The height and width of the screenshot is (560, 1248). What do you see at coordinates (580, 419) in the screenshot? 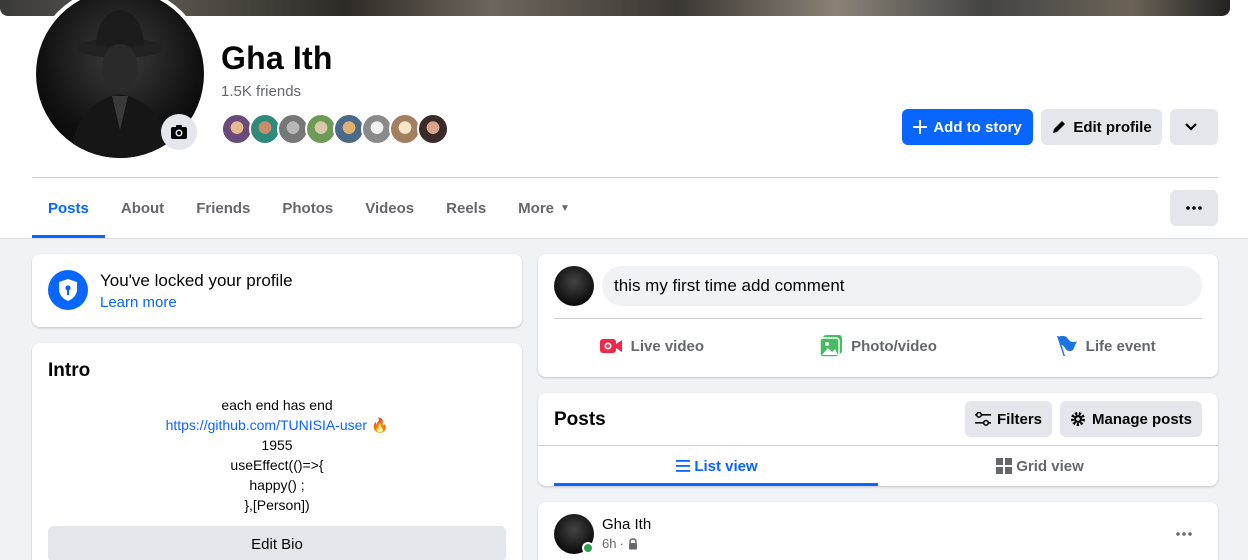
I see `posts-section-title: Posts` at bounding box center [580, 419].